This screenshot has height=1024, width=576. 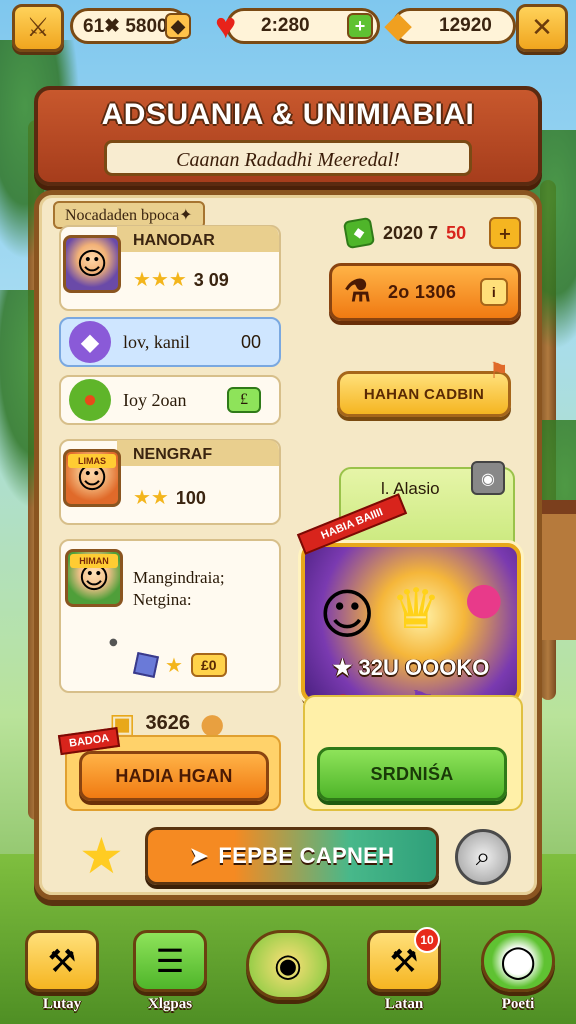 I want to click on card-value-chip: £0, so click(x=208, y=665).